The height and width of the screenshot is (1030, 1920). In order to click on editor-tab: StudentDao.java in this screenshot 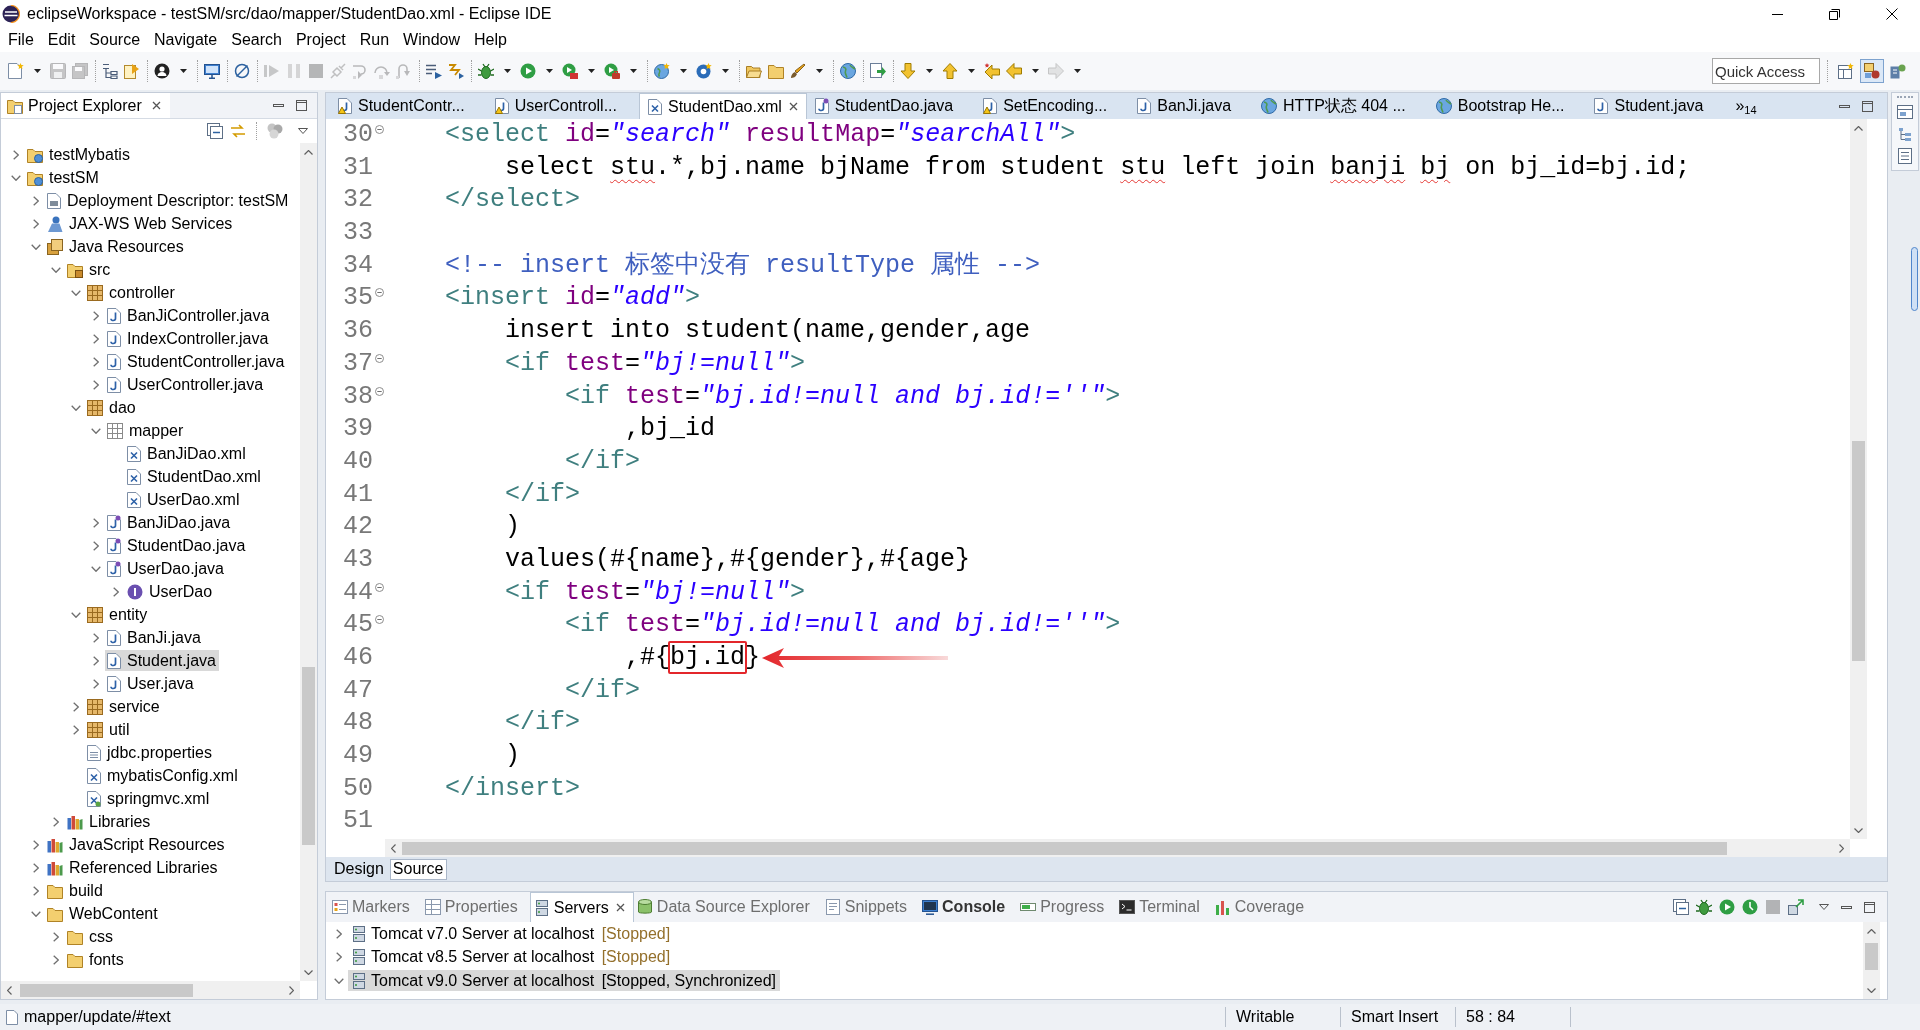, I will do `click(891, 106)`.